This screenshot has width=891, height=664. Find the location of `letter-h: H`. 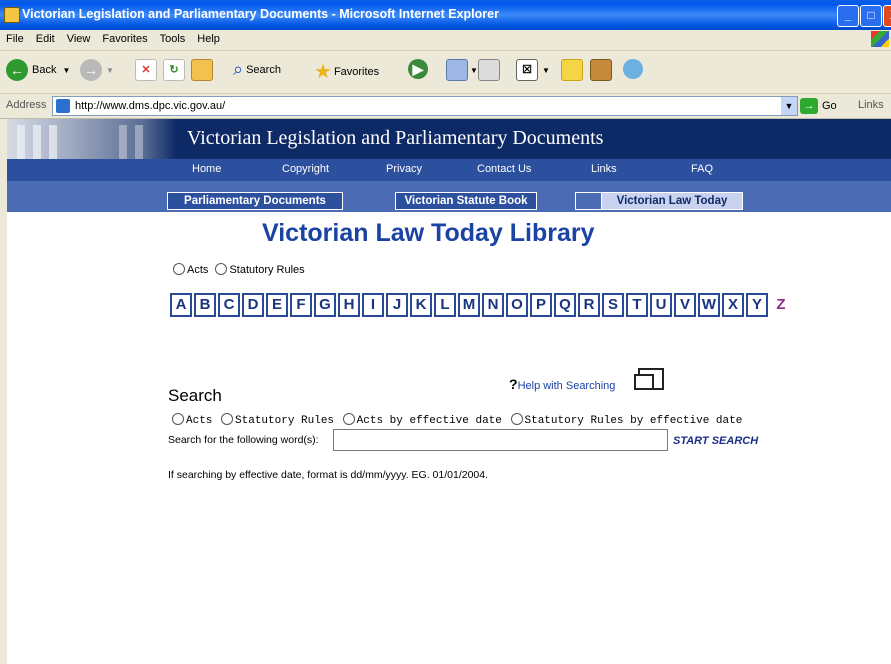

letter-h: H is located at coordinates (349, 305).